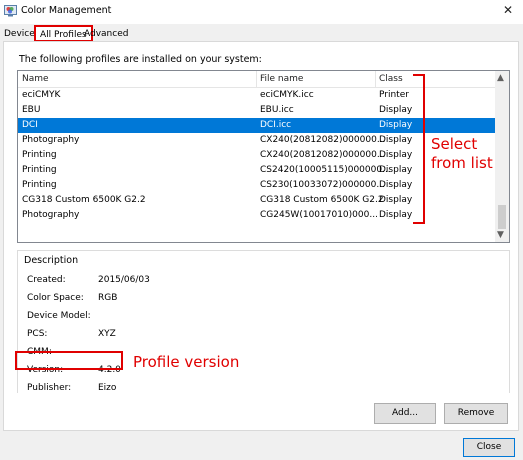  I want to click on profile-name: eciCMYK, so click(41, 95).